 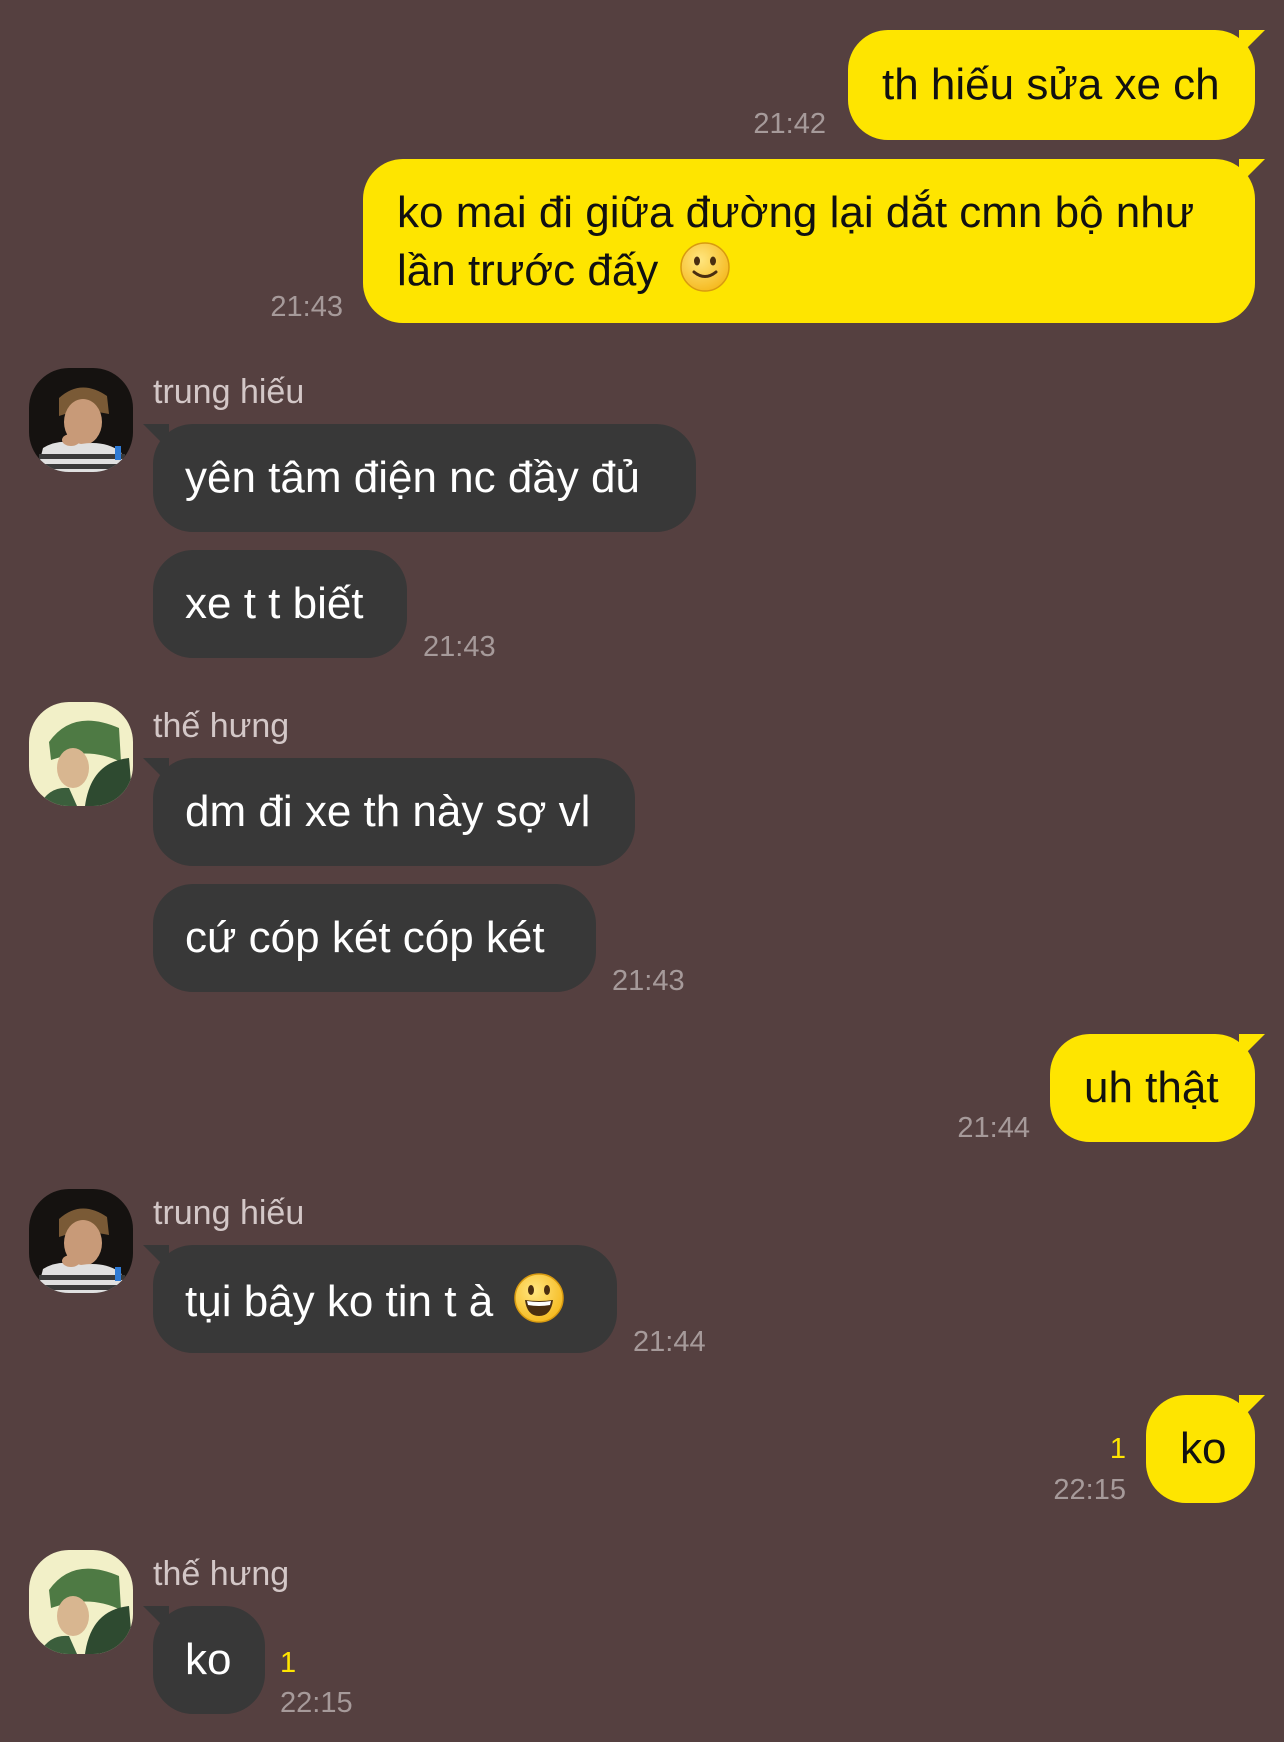 What do you see at coordinates (1151, 1087) in the screenshot?
I see `message-text: uh thật` at bounding box center [1151, 1087].